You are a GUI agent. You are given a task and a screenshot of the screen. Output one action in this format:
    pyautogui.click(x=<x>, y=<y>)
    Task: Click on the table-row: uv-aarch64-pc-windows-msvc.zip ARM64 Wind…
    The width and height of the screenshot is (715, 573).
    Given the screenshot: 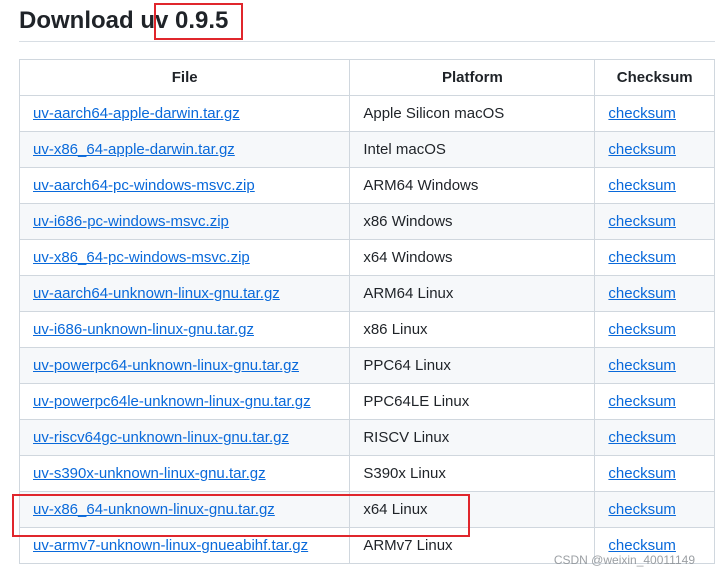 What is the action you would take?
    pyautogui.click(x=366, y=185)
    